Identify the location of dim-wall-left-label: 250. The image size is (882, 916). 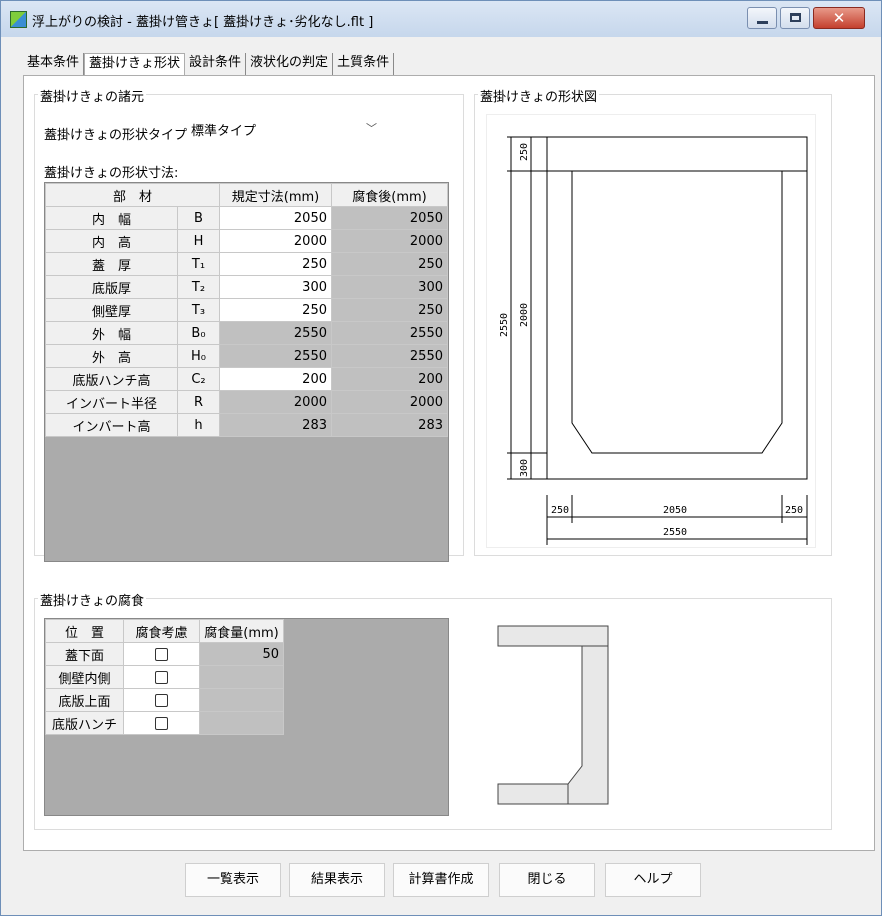
(560, 510).